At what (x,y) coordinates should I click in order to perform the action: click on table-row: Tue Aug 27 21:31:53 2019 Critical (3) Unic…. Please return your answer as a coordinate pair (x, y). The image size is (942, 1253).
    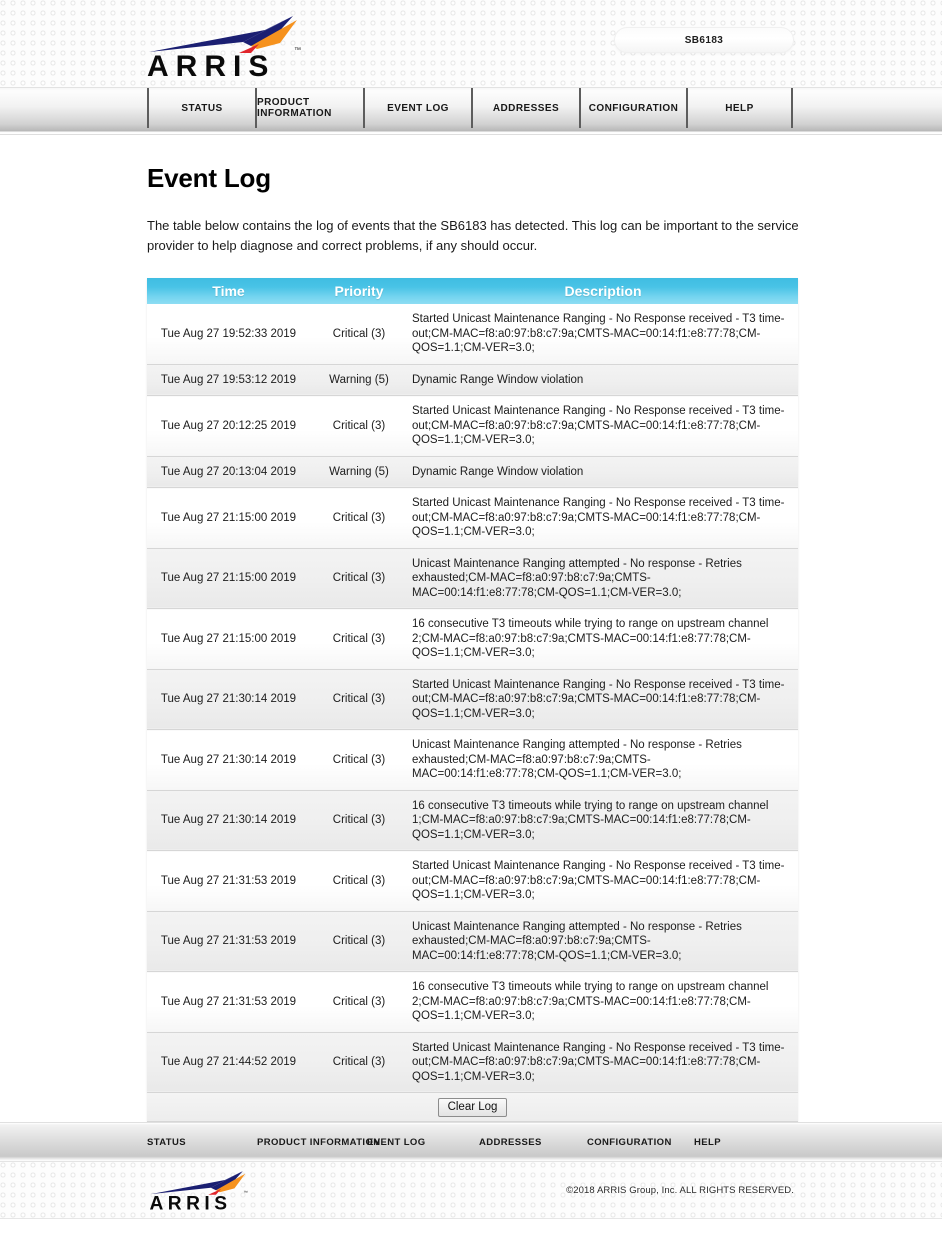
    Looking at the image, I should click on (472, 941).